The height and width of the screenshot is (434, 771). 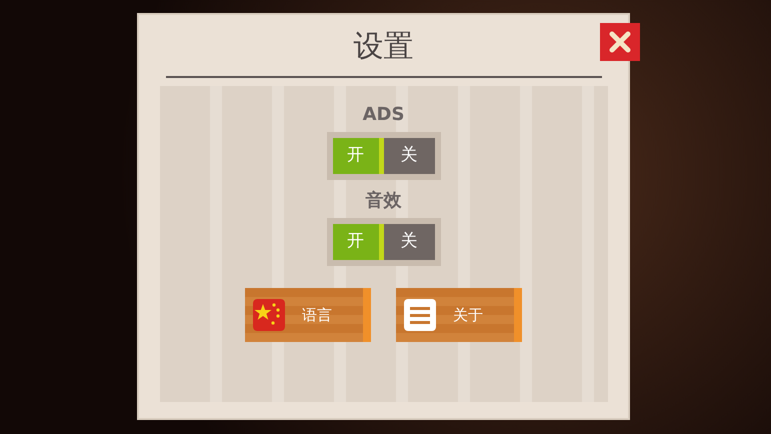 I want to click on menu-button: 关于, so click(x=459, y=315).